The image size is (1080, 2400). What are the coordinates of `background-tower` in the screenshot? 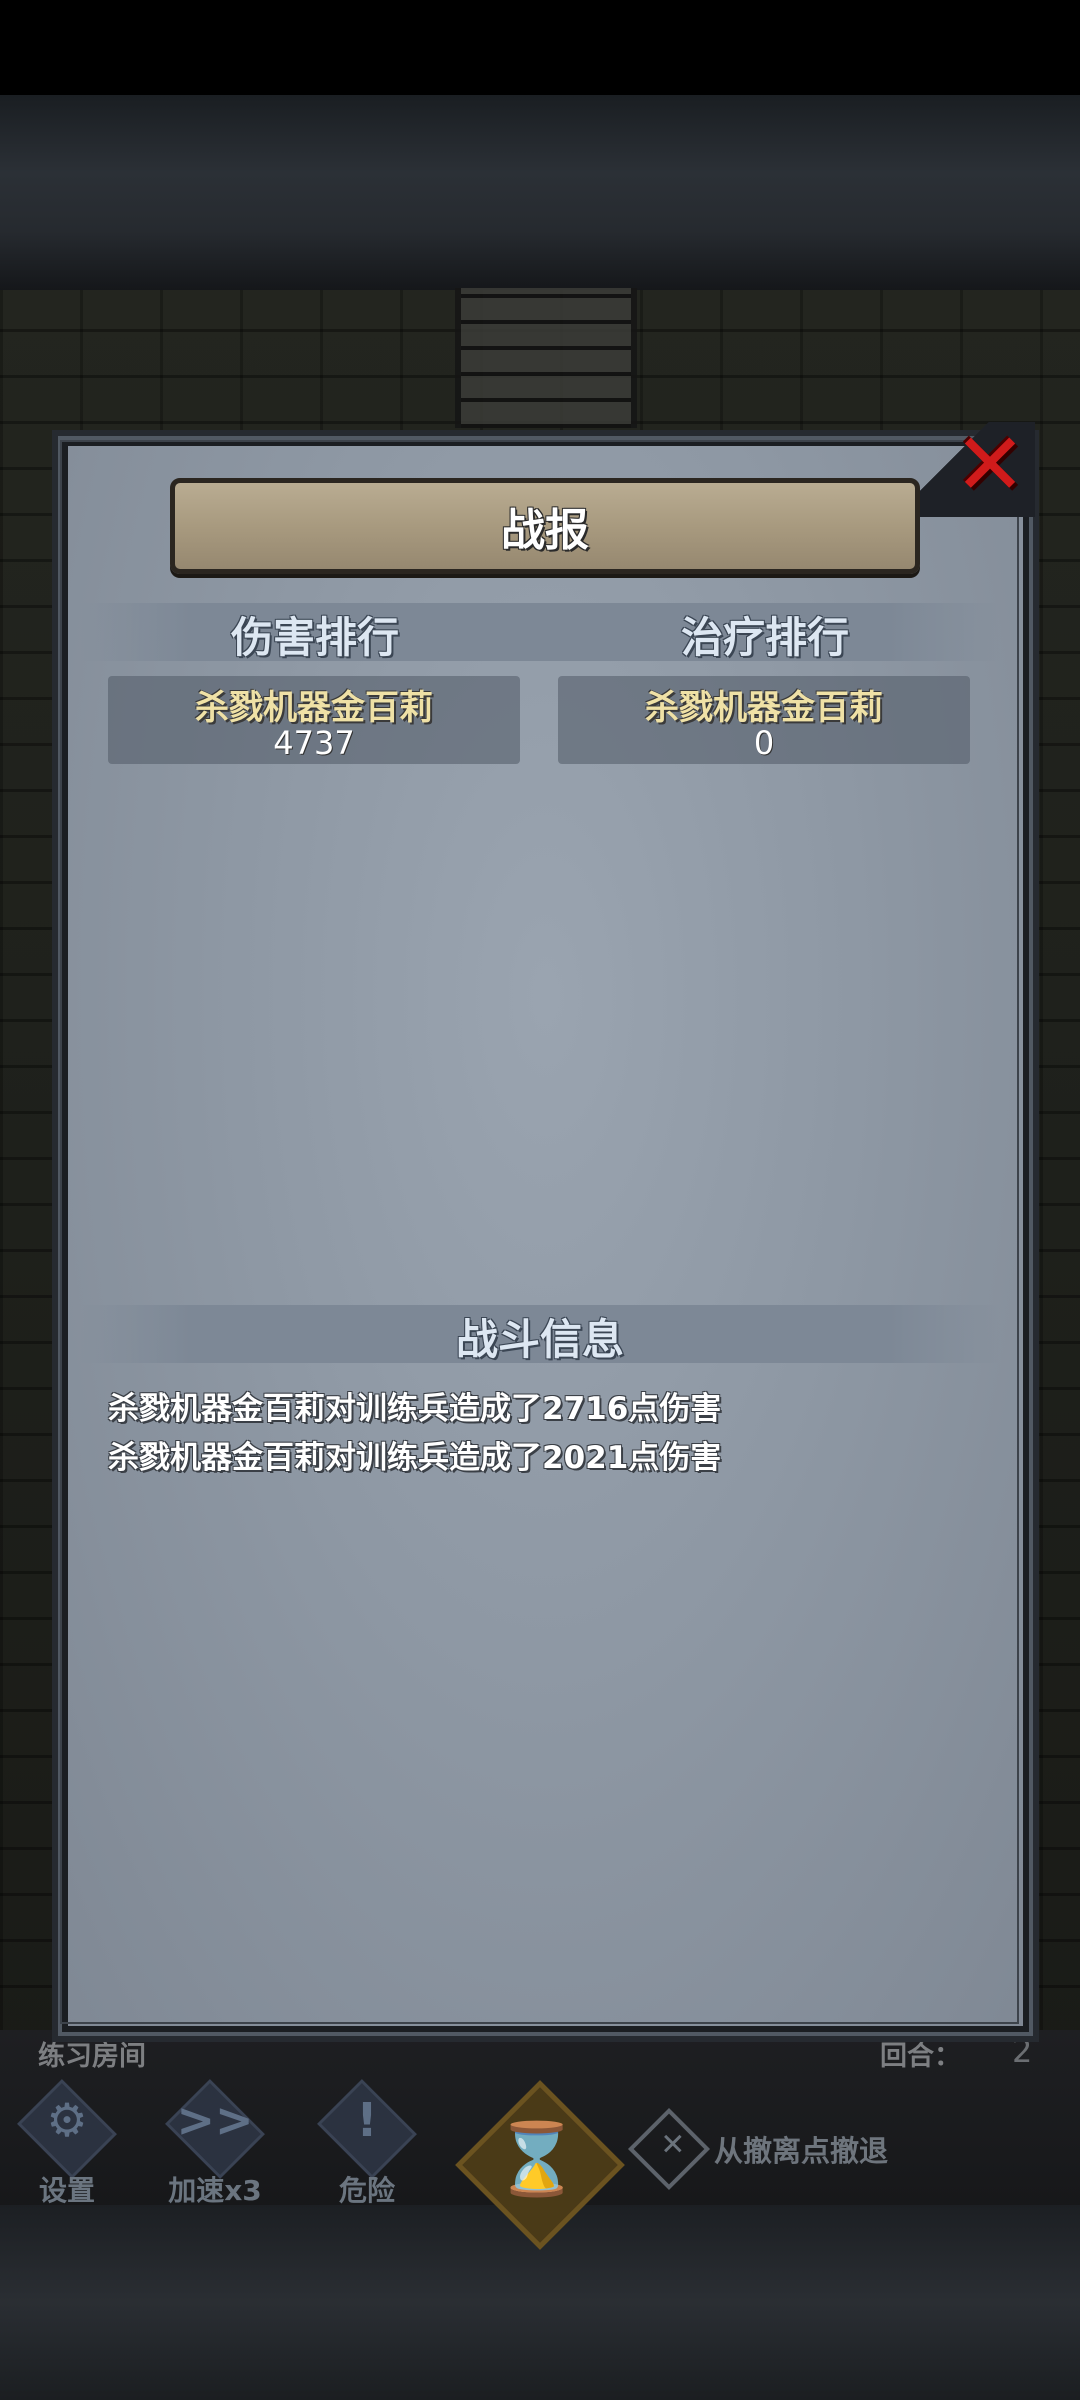 It's located at (546, 358).